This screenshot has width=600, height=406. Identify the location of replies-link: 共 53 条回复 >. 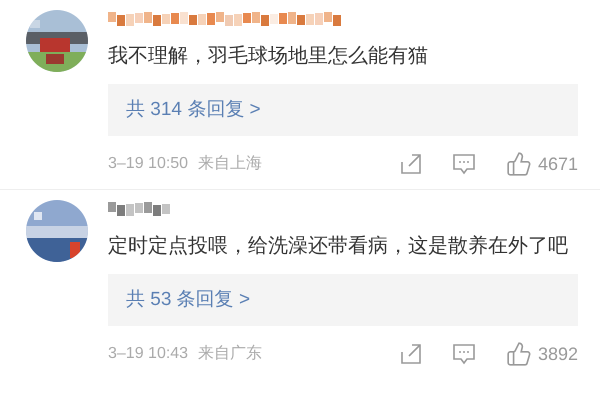
(188, 300).